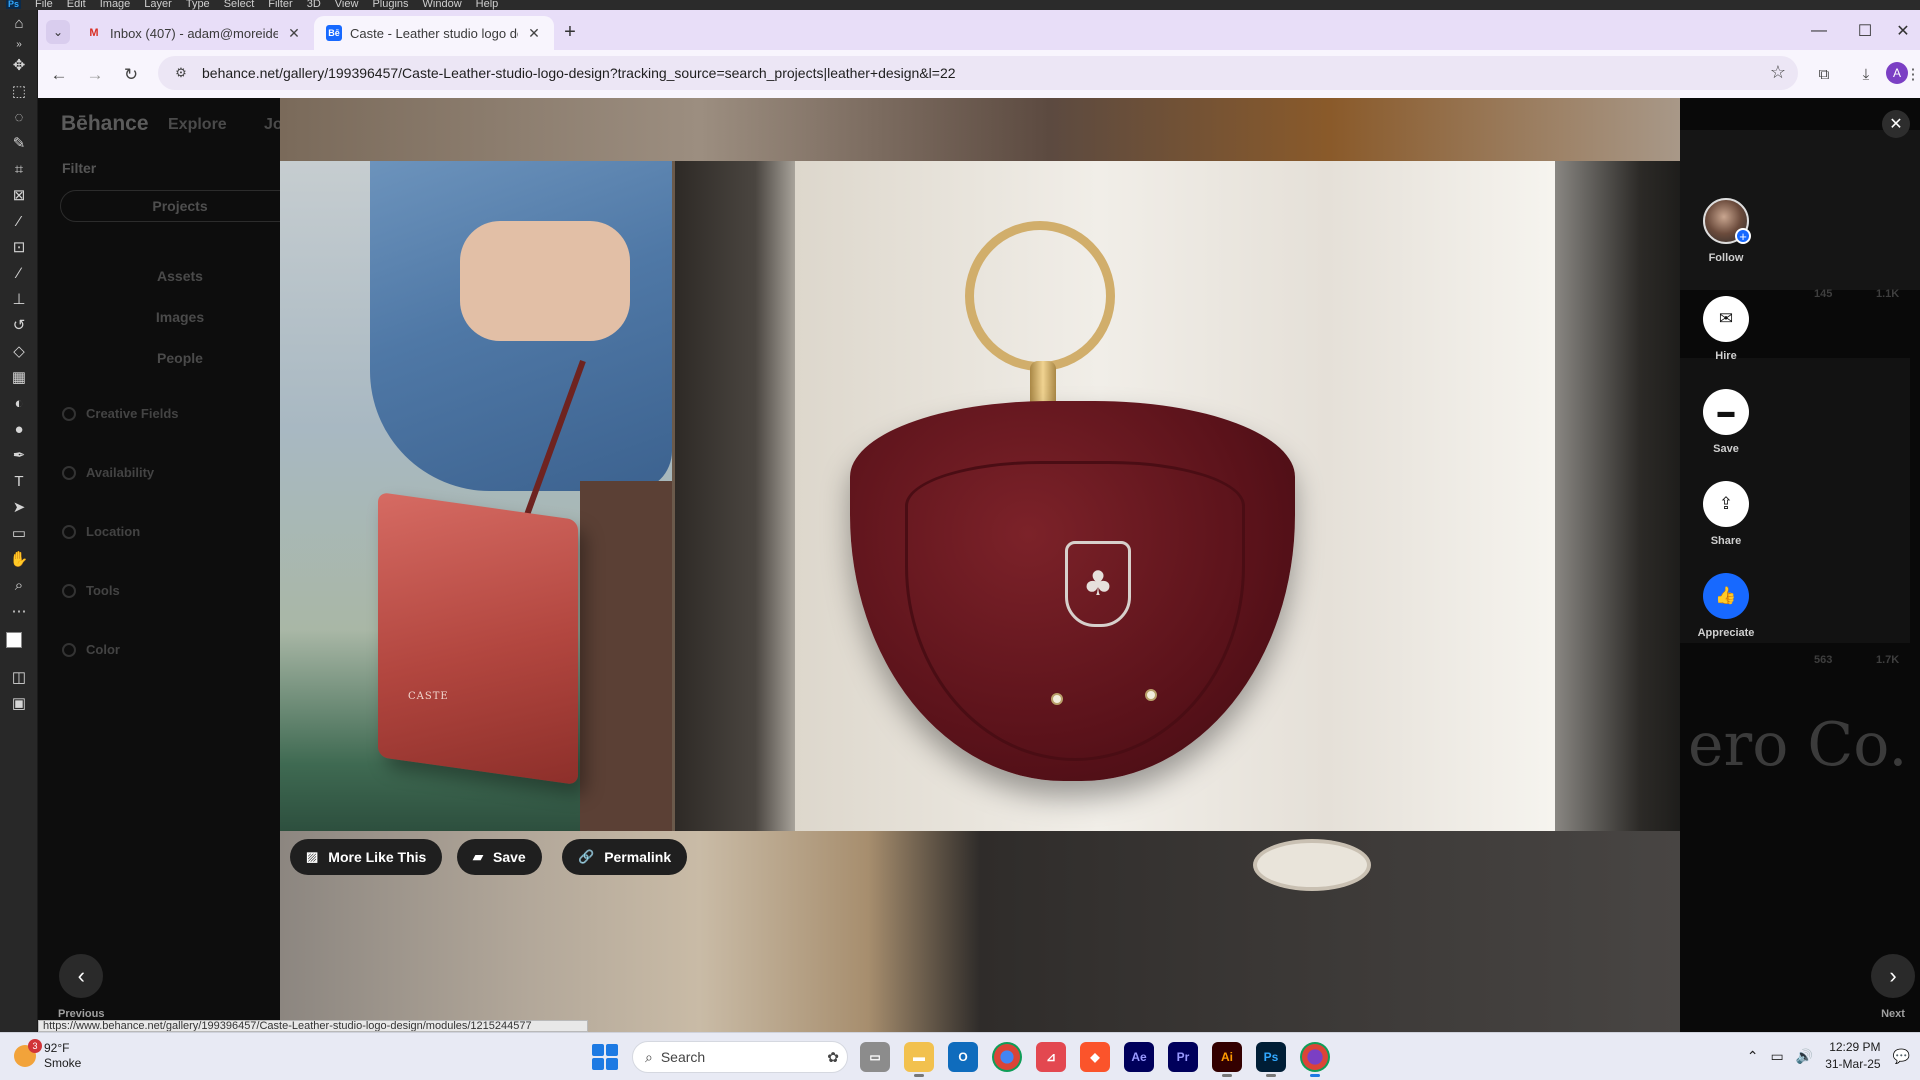 The image size is (1920, 1080). I want to click on menu-plugins: Plugins, so click(390, 5).